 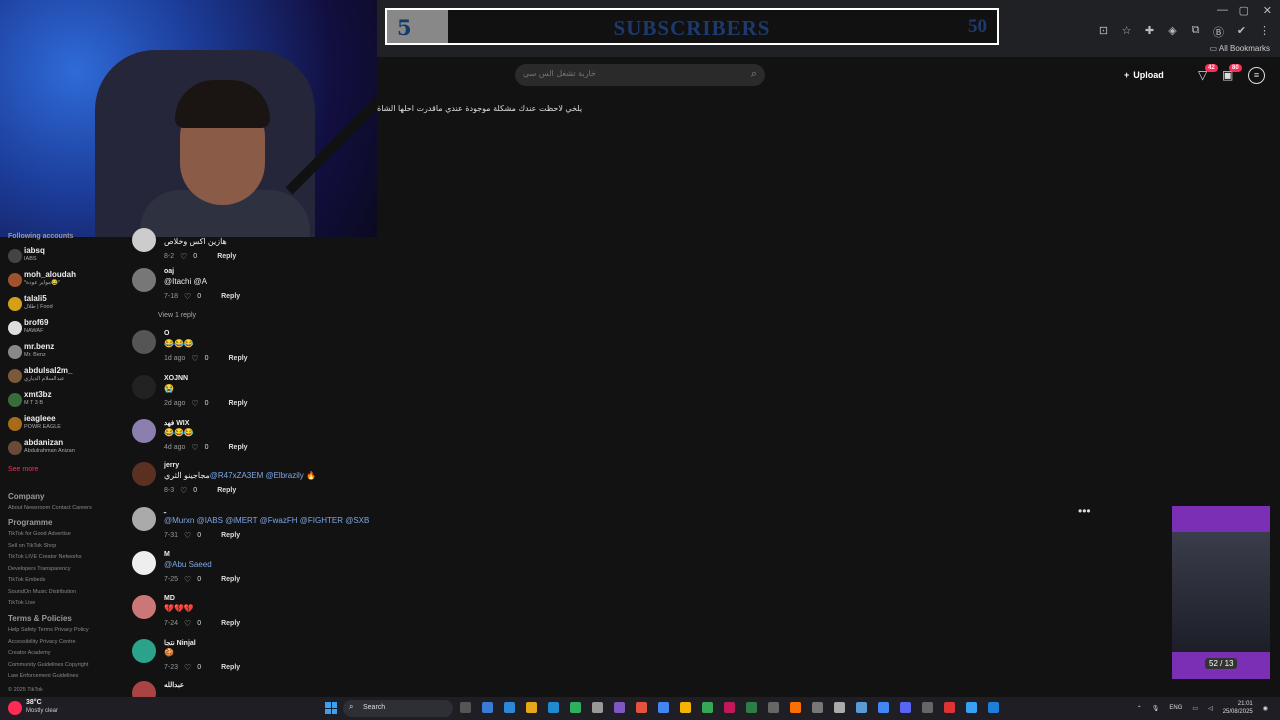 What do you see at coordinates (1175, 708) in the screenshot?
I see `language-indicator: ENG` at bounding box center [1175, 708].